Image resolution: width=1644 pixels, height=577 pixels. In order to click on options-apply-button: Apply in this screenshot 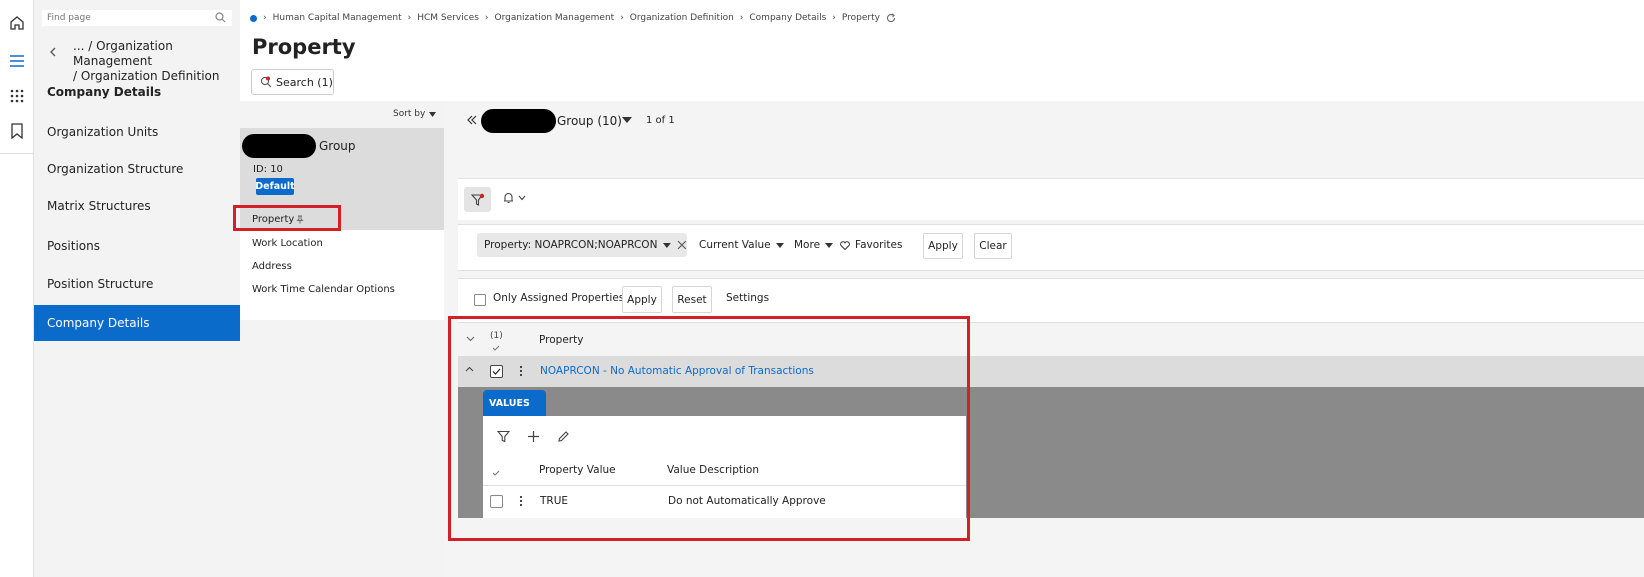, I will do `click(642, 299)`.